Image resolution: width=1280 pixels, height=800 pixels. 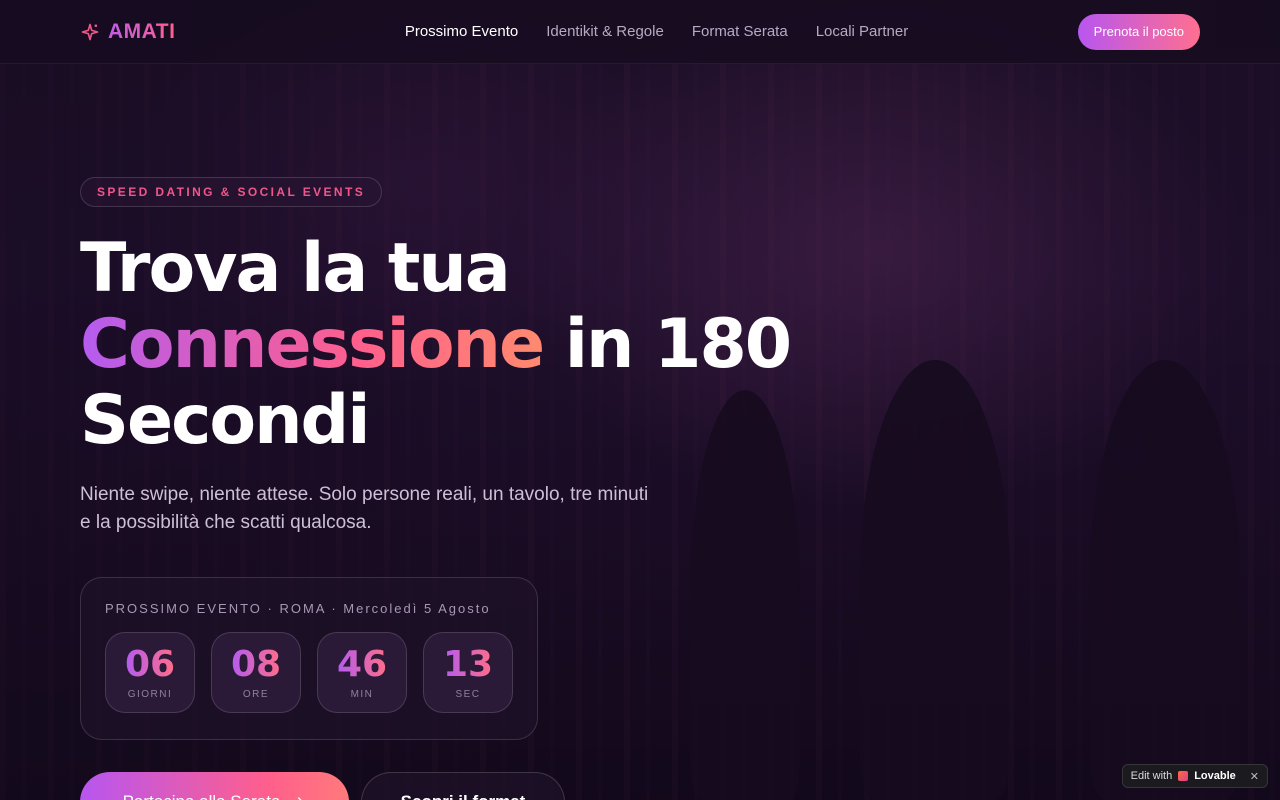 What do you see at coordinates (150, 694) in the screenshot?
I see `countdown-days-label: GIORNI` at bounding box center [150, 694].